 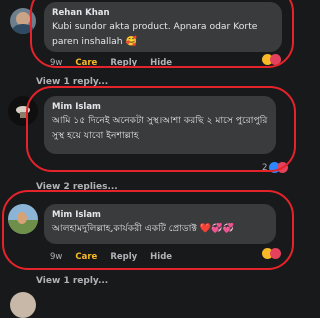 I want to click on avatar, so click(x=23, y=305).